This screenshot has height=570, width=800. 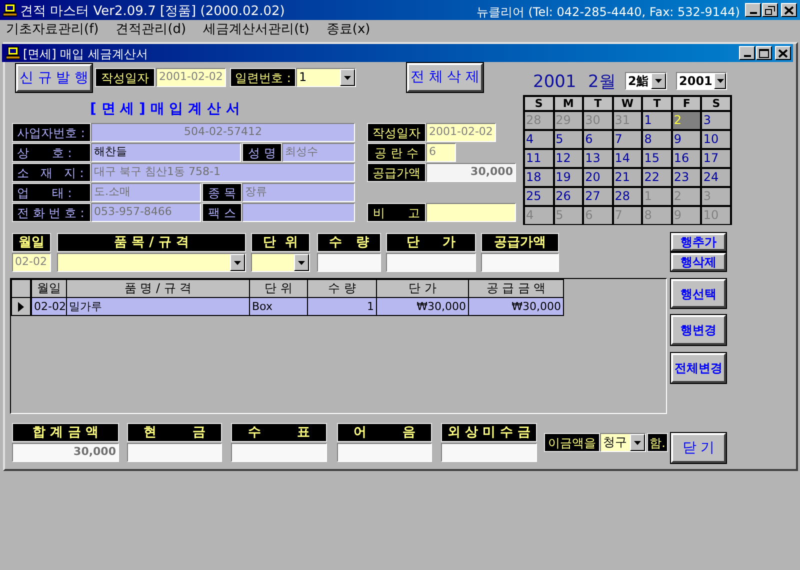 I want to click on total-label: 수 표, so click(x=279, y=432).